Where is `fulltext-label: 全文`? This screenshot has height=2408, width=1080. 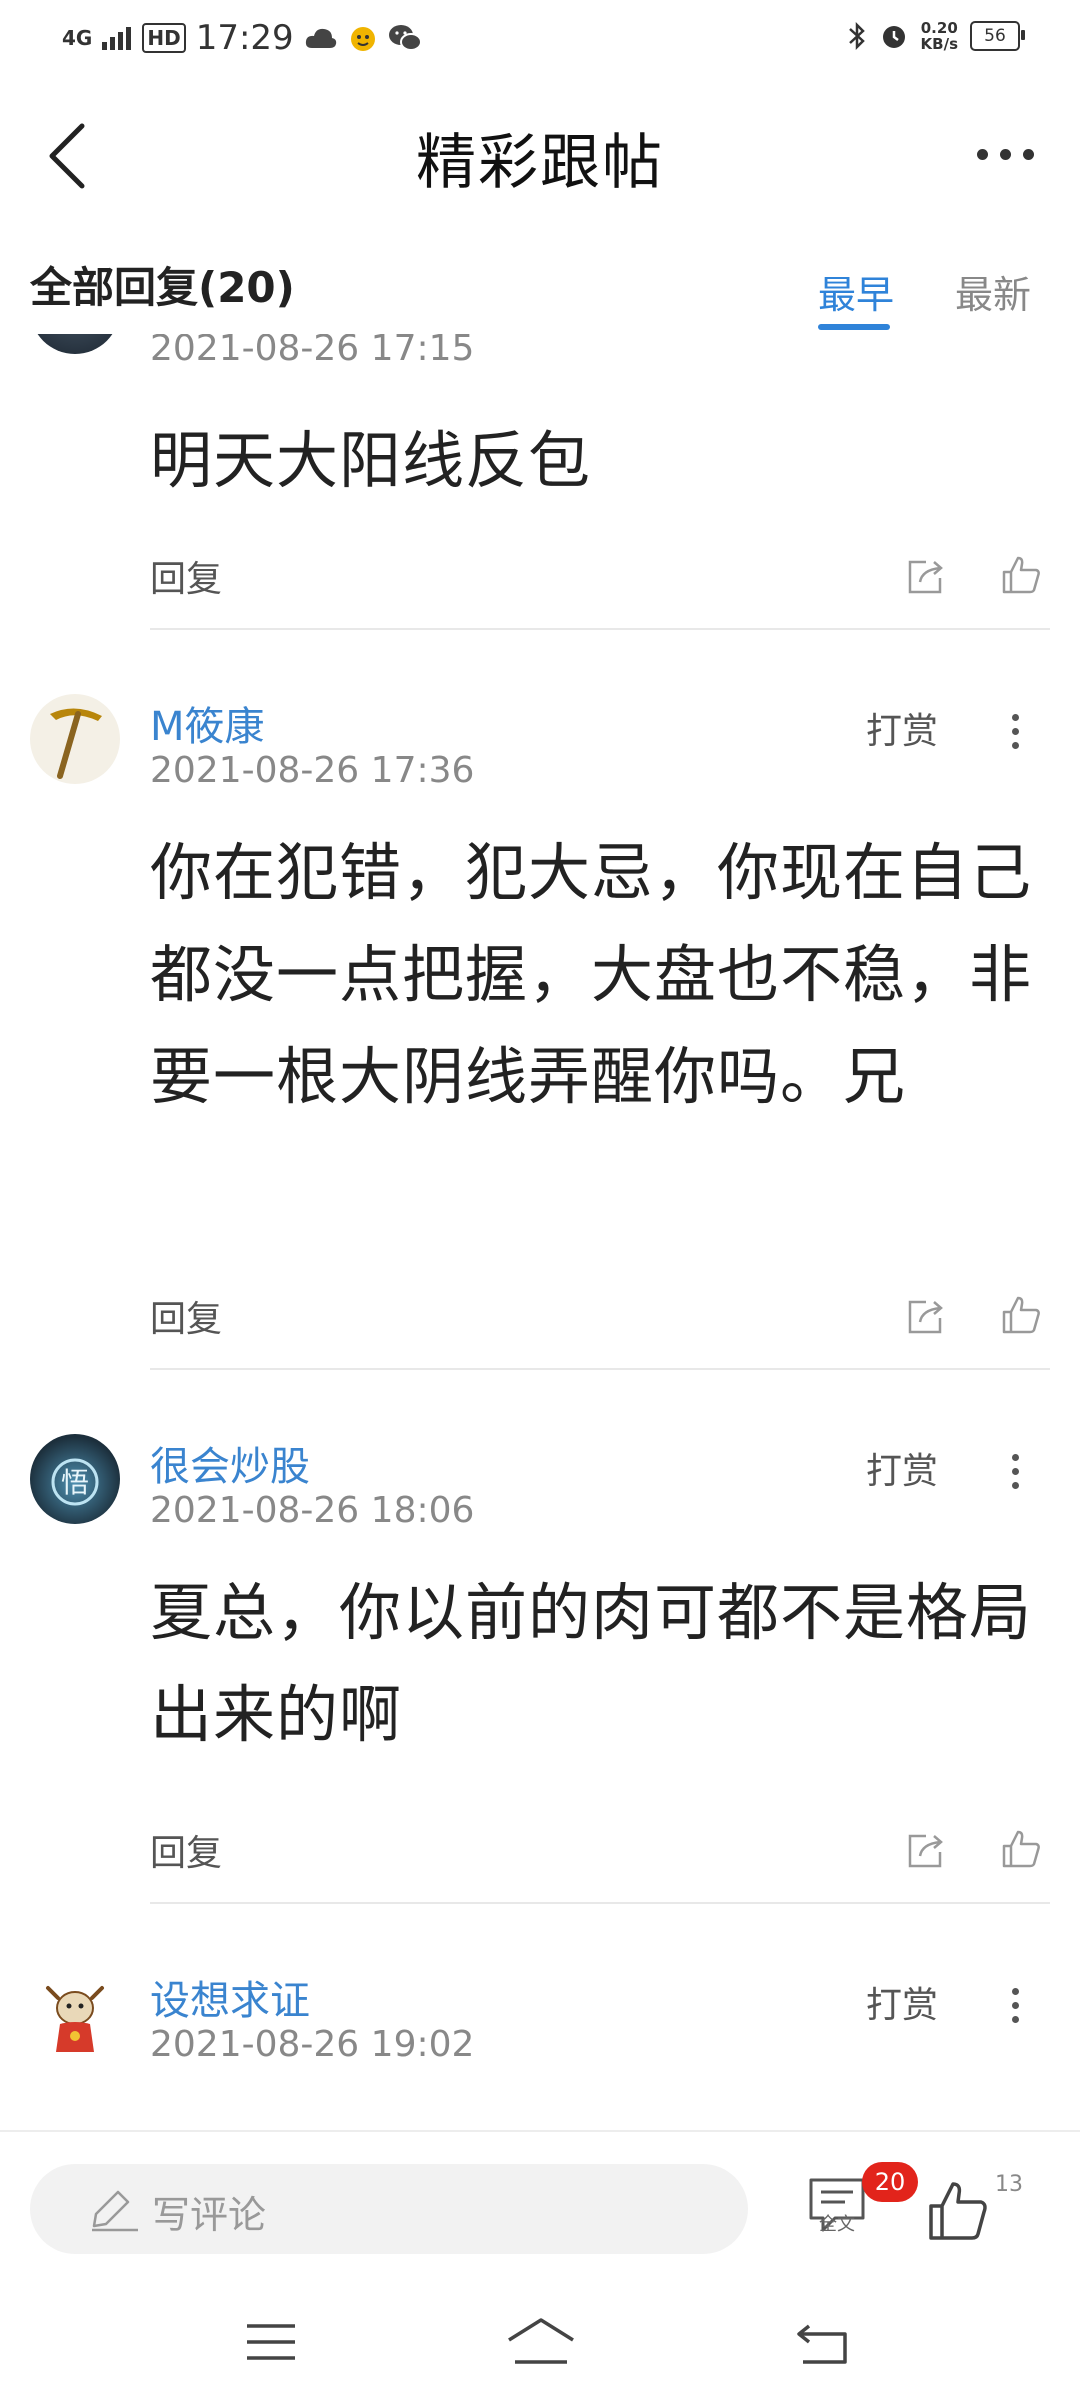 fulltext-label: 全文 is located at coordinates (837, 2224).